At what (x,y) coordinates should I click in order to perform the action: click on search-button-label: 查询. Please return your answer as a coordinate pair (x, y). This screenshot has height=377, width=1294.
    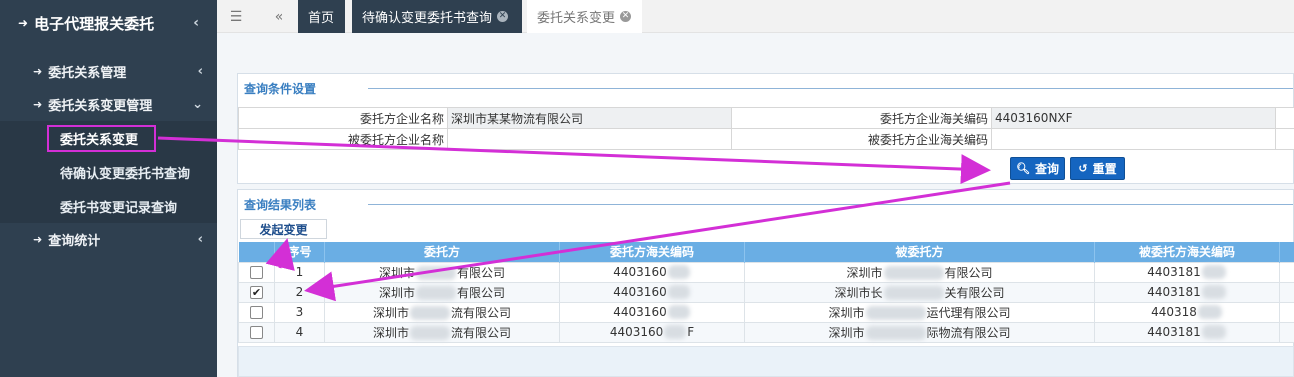
    Looking at the image, I should click on (1046, 169).